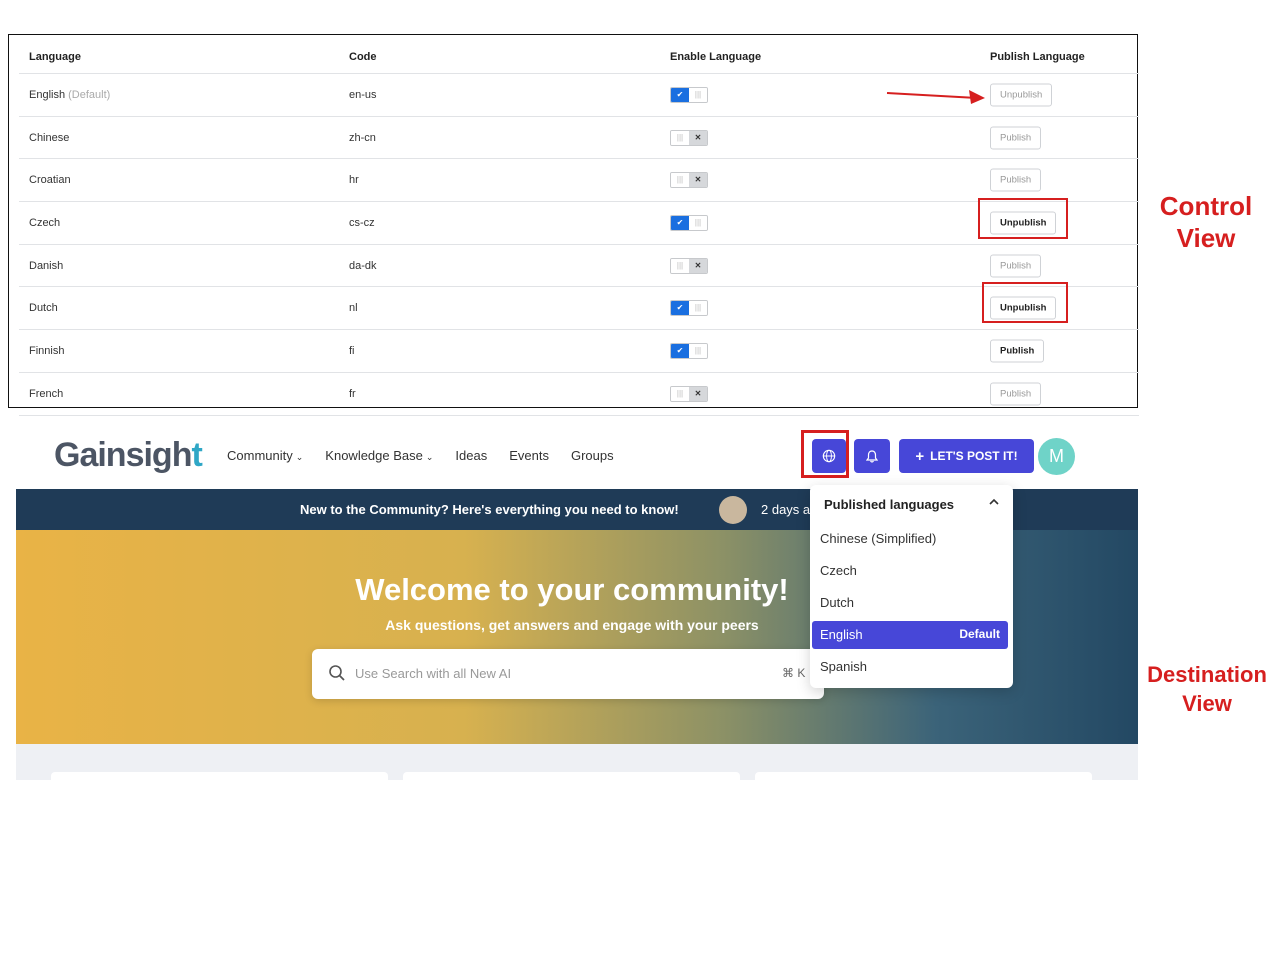  I want to click on publish-cell: Unpublish, so click(1021, 95).